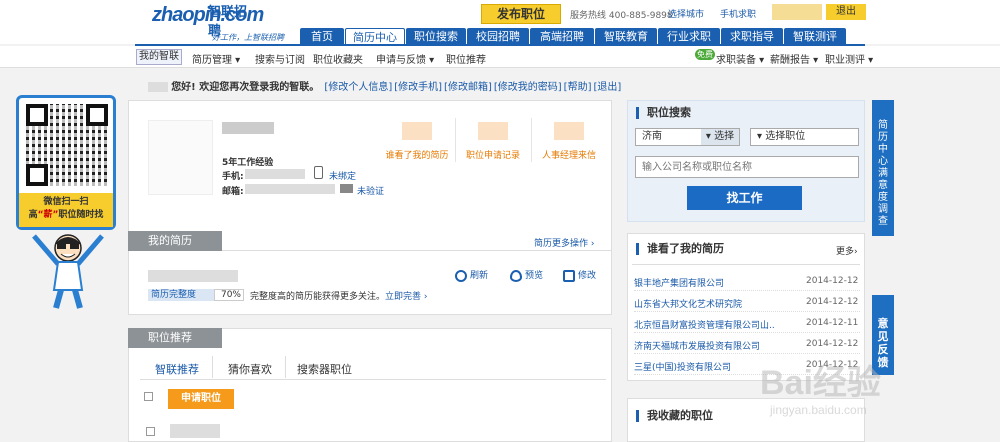 This screenshot has height=442, width=1000. Describe the element at coordinates (193, 276) in the screenshot. I see `resume-name-blur` at that location.